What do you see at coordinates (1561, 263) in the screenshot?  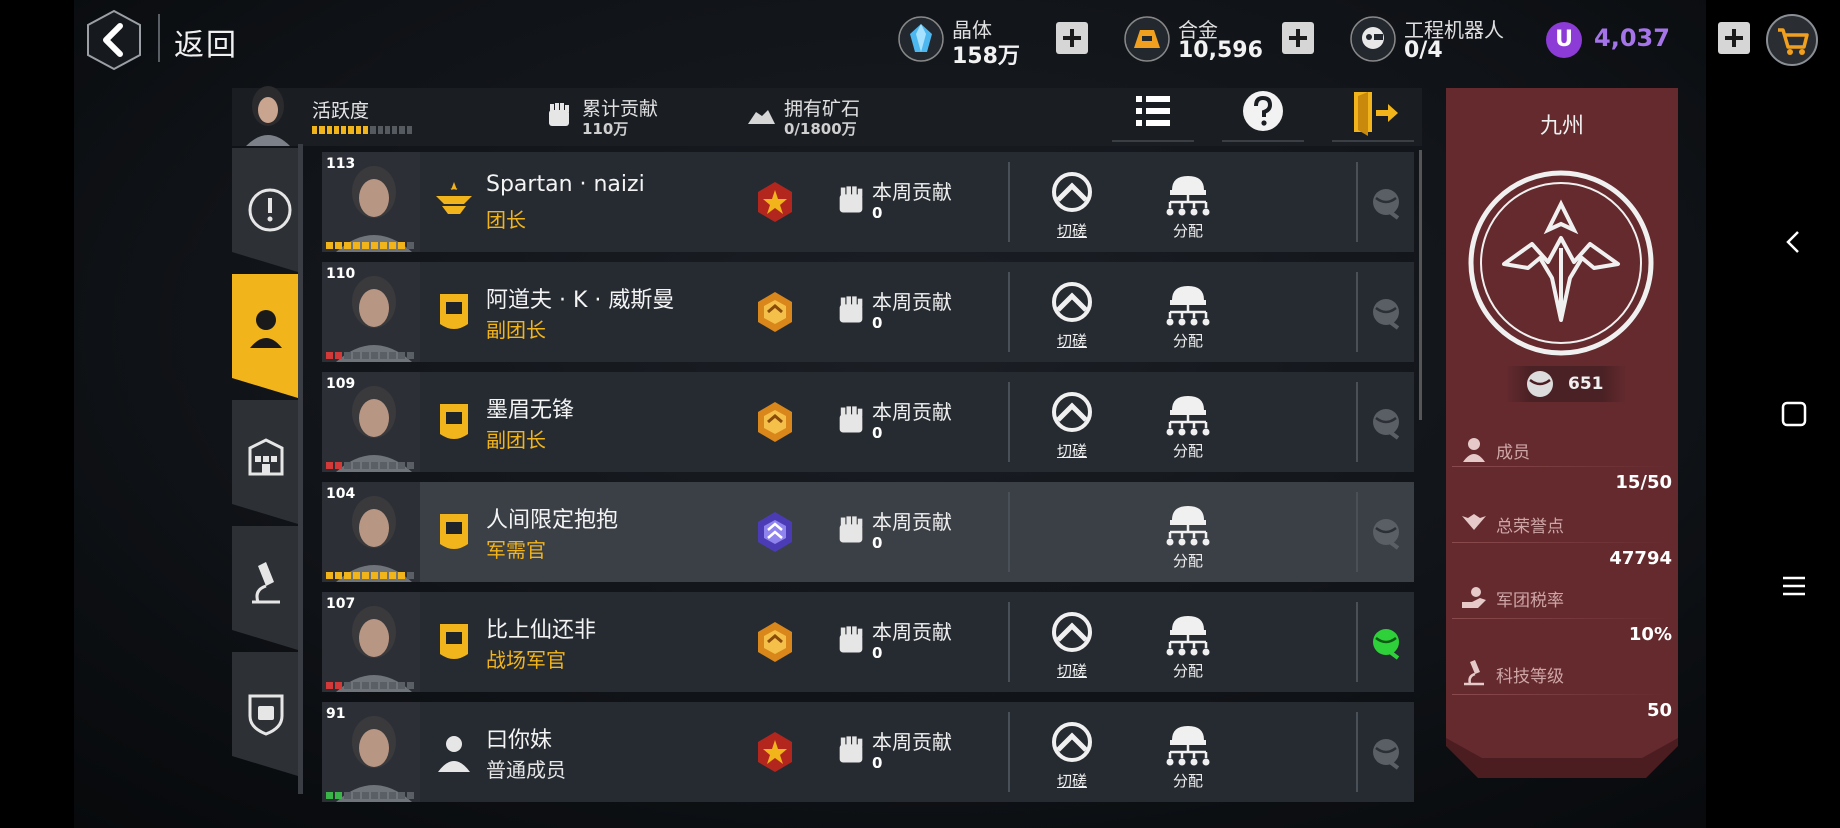 I see `guild-emblem` at bounding box center [1561, 263].